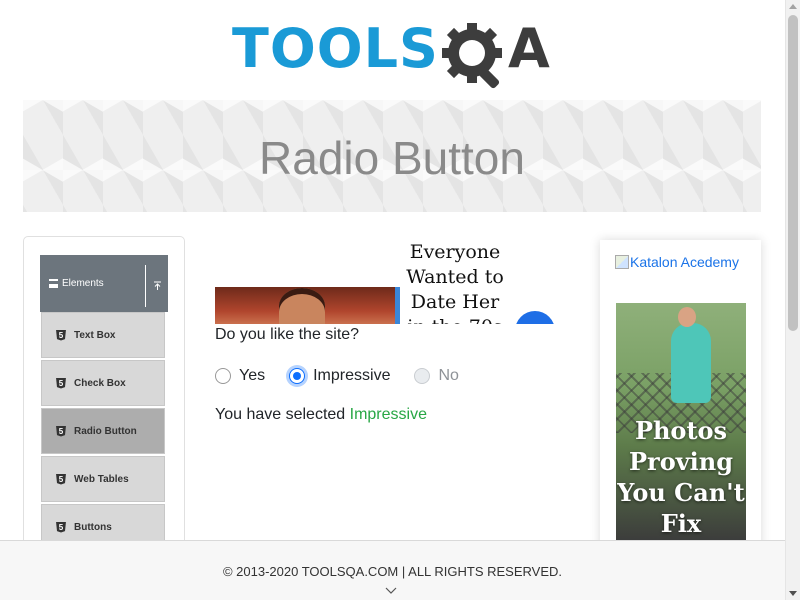 This screenshot has height=600, width=800. What do you see at coordinates (156, 286) in the screenshot?
I see `collapse-arrow-icon` at bounding box center [156, 286].